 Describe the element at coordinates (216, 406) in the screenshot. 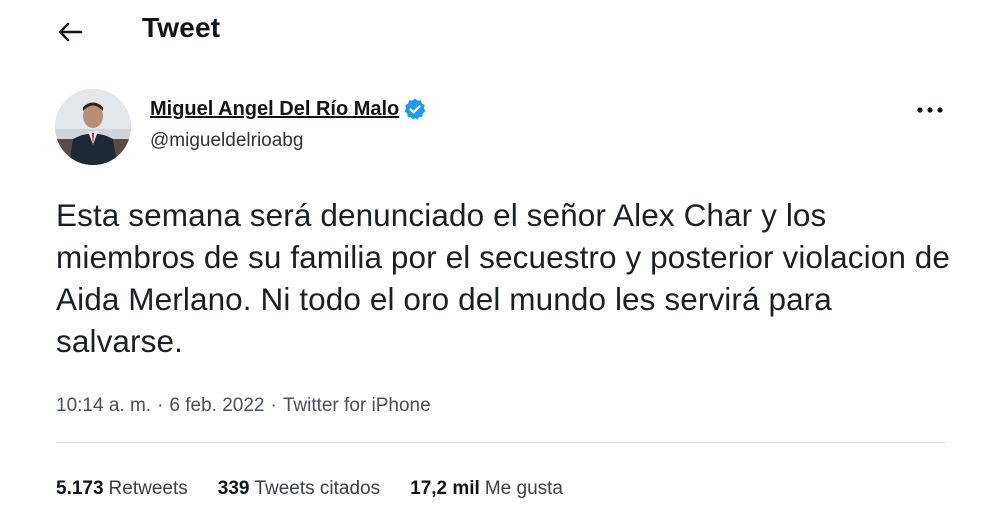

I see `tweet-date: 6 feb. 2022` at that location.